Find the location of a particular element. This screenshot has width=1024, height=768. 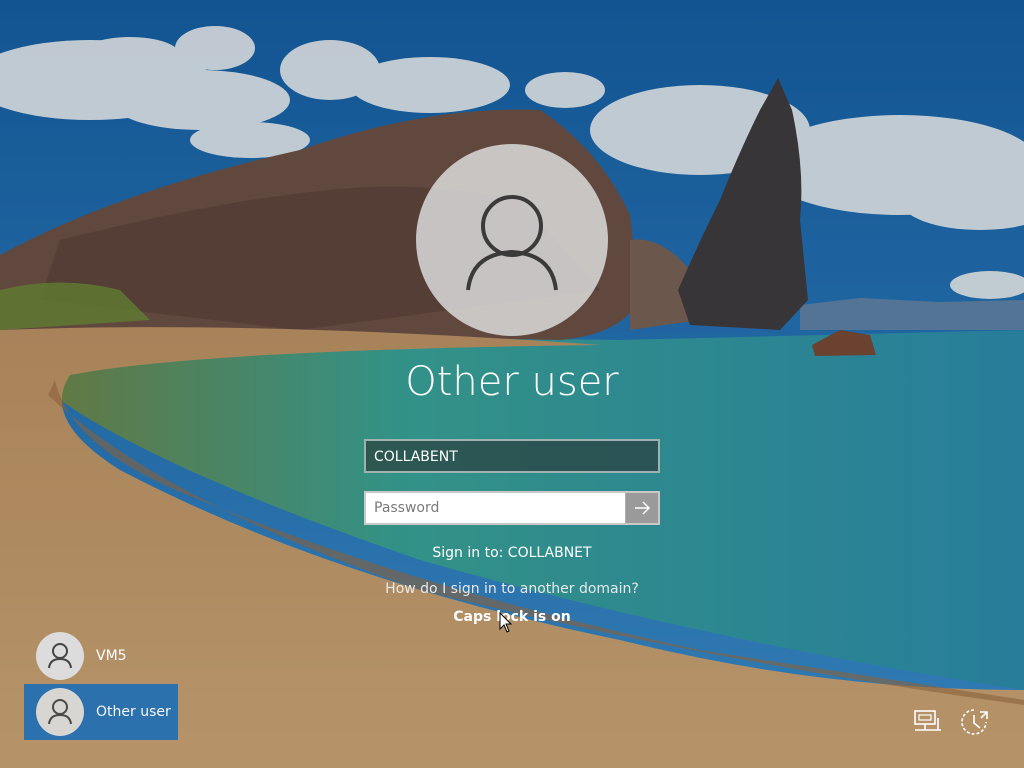

password-input is located at coordinates (497, 508).